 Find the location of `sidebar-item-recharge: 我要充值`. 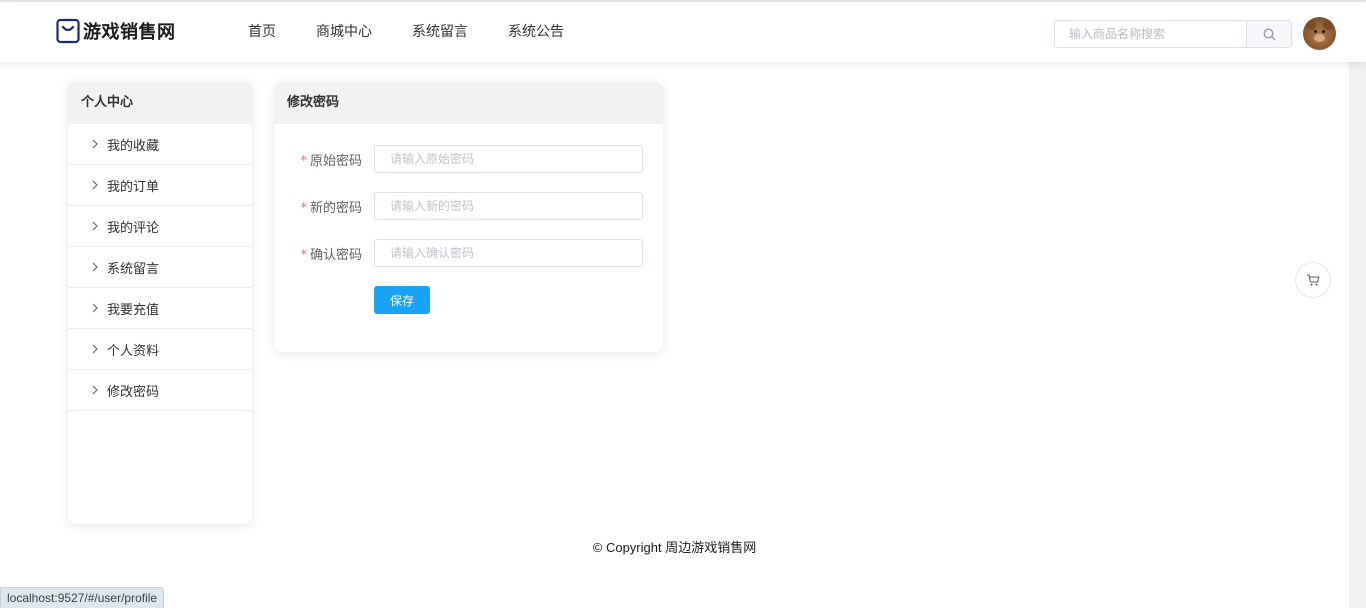

sidebar-item-recharge: 我要充值 is located at coordinates (160, 308).